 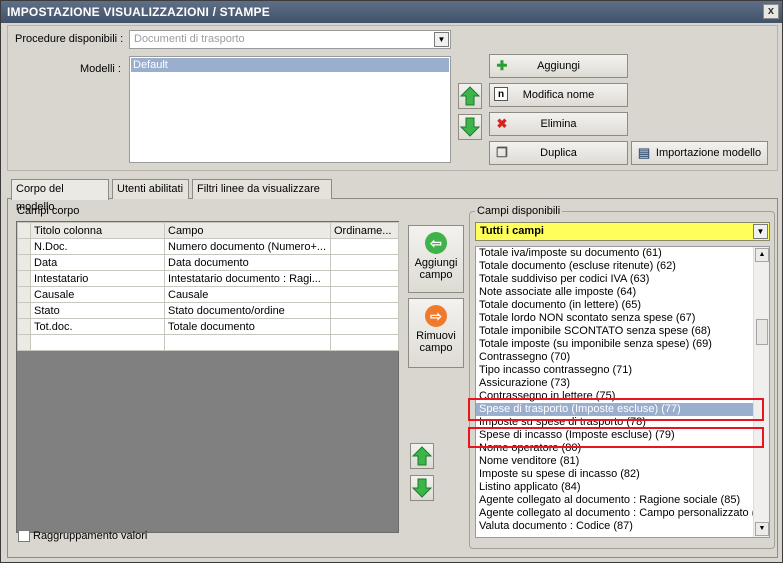 I want to click on models-label: Modelli :, so click(x=100, y=69).